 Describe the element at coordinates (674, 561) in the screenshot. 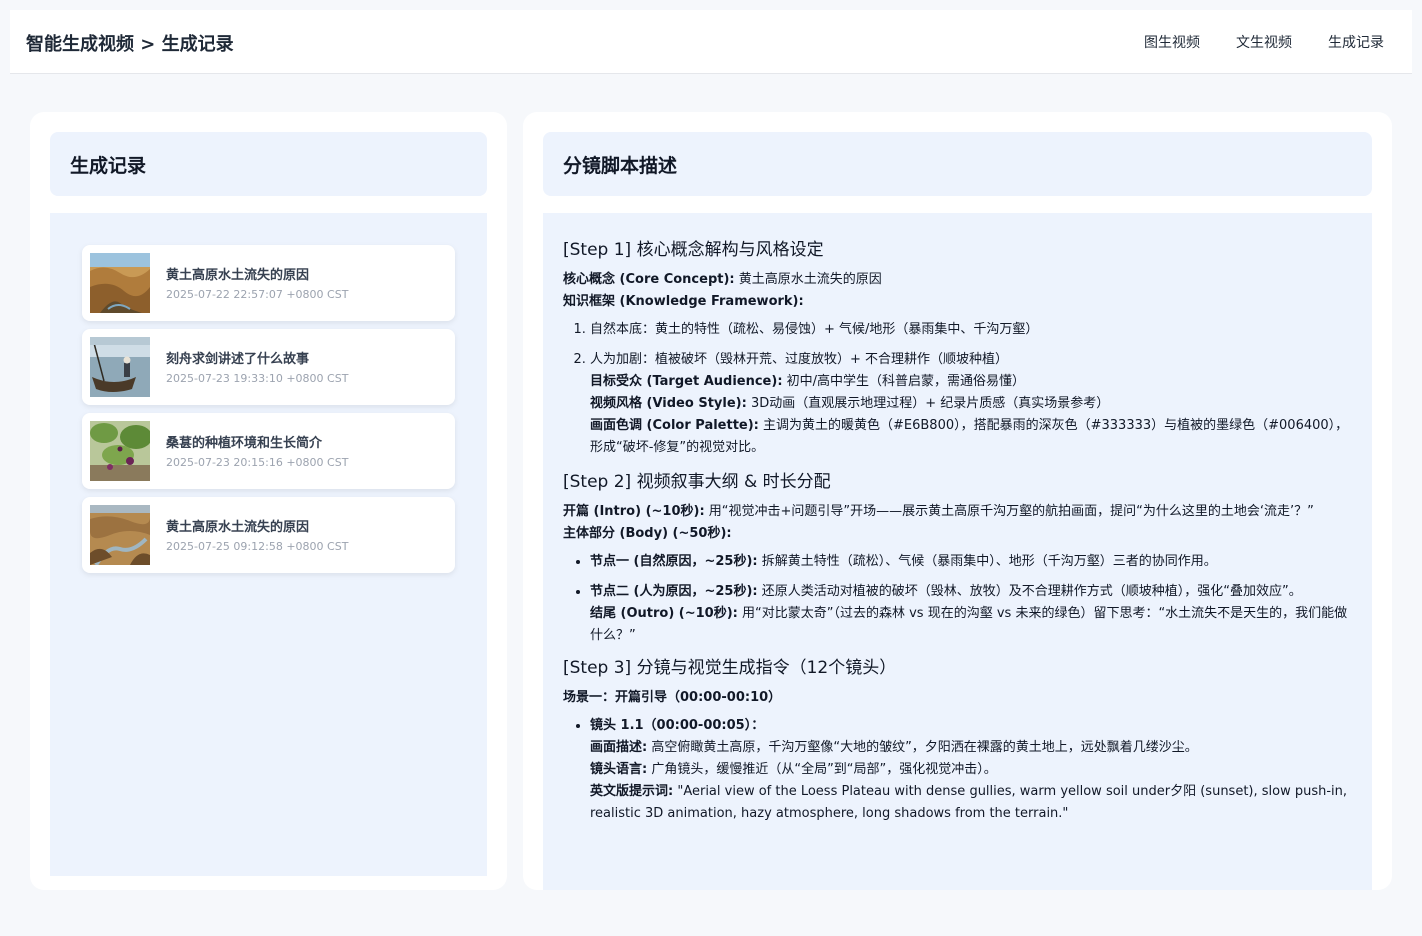

I see `node1-label: 节点一 (自然原因，~25秒):` at that location.